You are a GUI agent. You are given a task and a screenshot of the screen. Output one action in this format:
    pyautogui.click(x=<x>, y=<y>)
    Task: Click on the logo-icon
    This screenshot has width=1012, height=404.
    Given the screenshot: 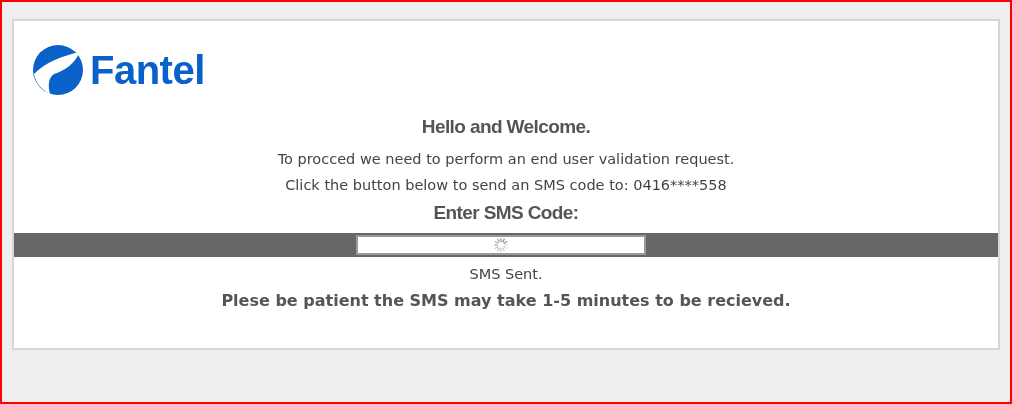 What is the action you would take?
    pyautogui.click(x=58, y=70)
    